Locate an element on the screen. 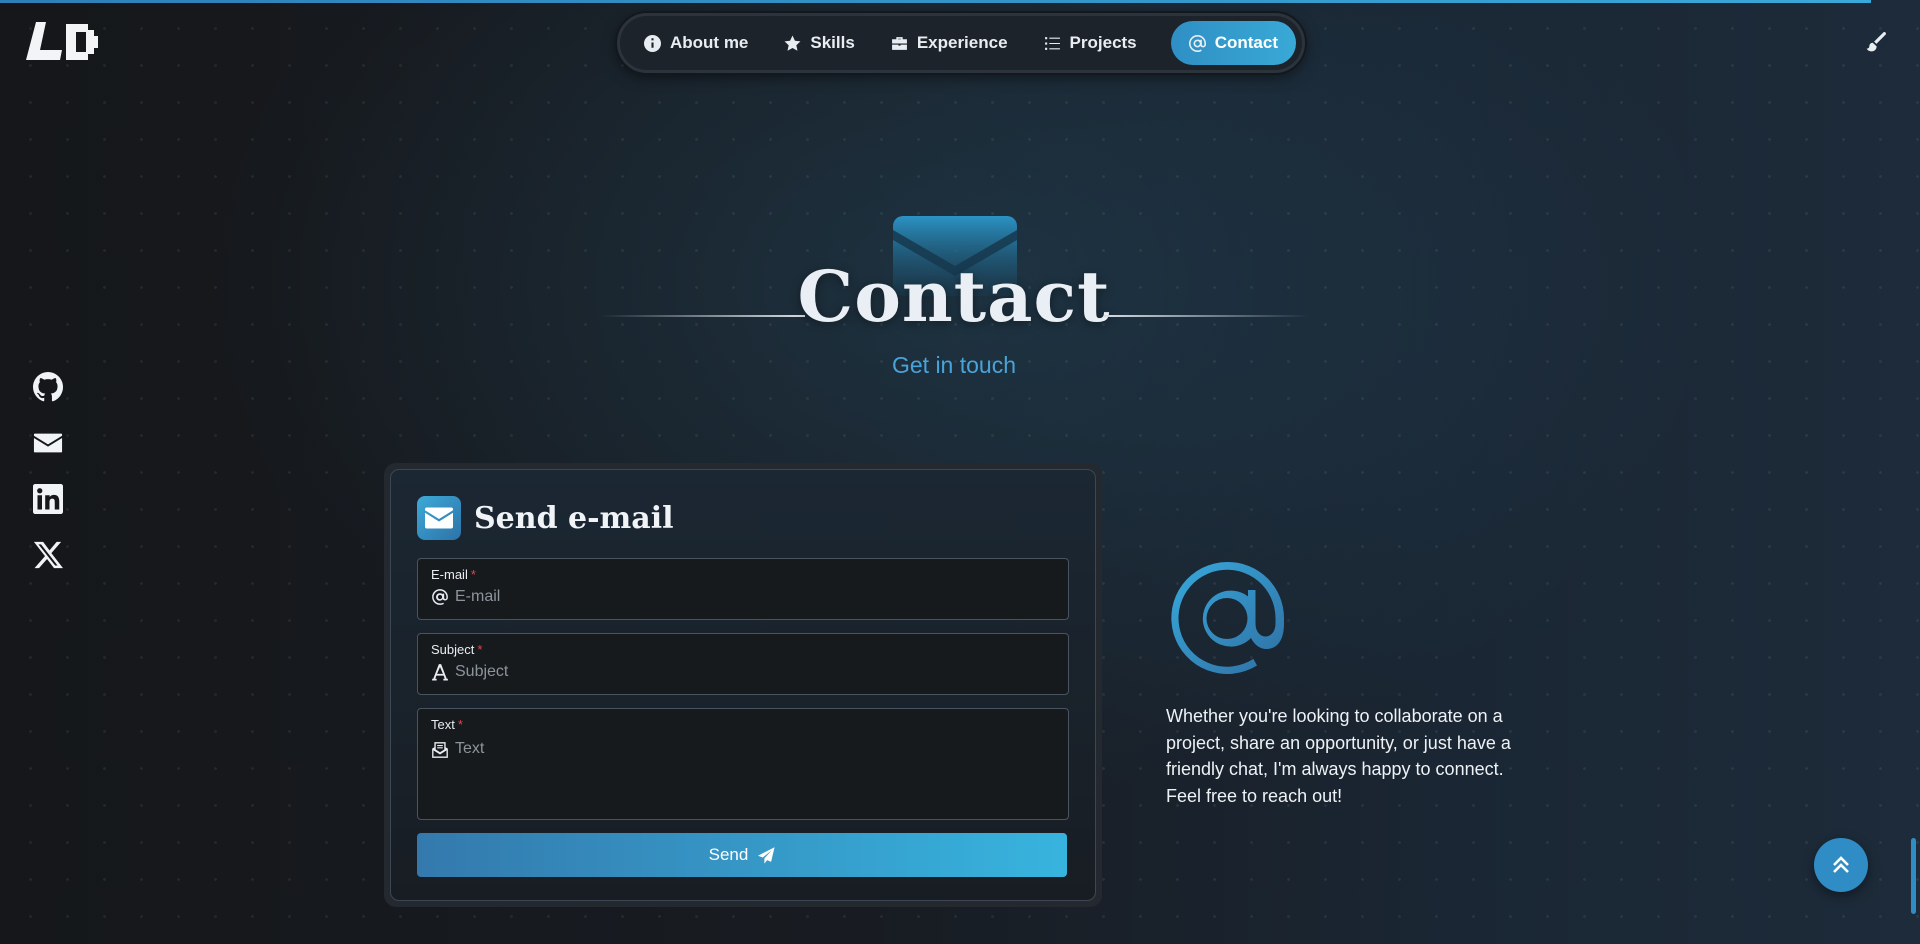  linkedin-icon is located at coordinates (48, 499).